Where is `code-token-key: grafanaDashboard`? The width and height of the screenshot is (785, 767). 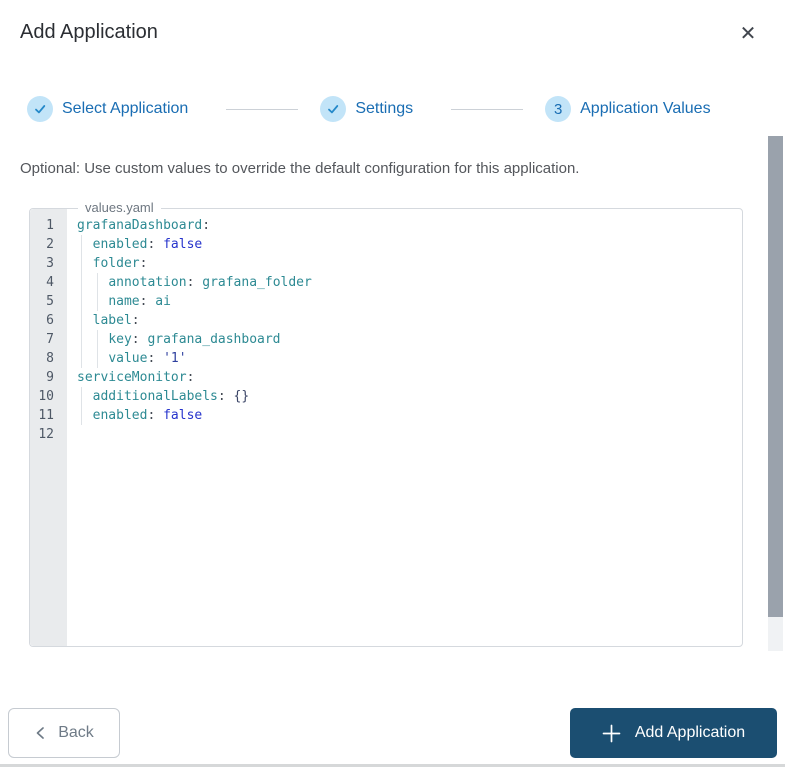
code-token-key: grafanaDashboard is located at coordinates (140, 225).